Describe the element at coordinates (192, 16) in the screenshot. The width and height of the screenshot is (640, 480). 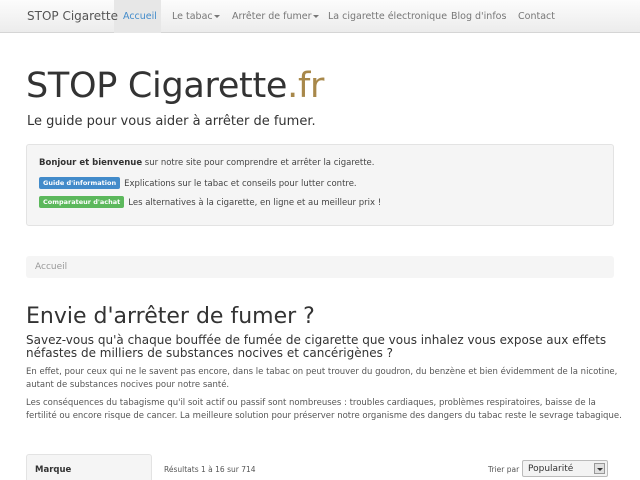
I see `nav-item-label: Le tabac` at that location.